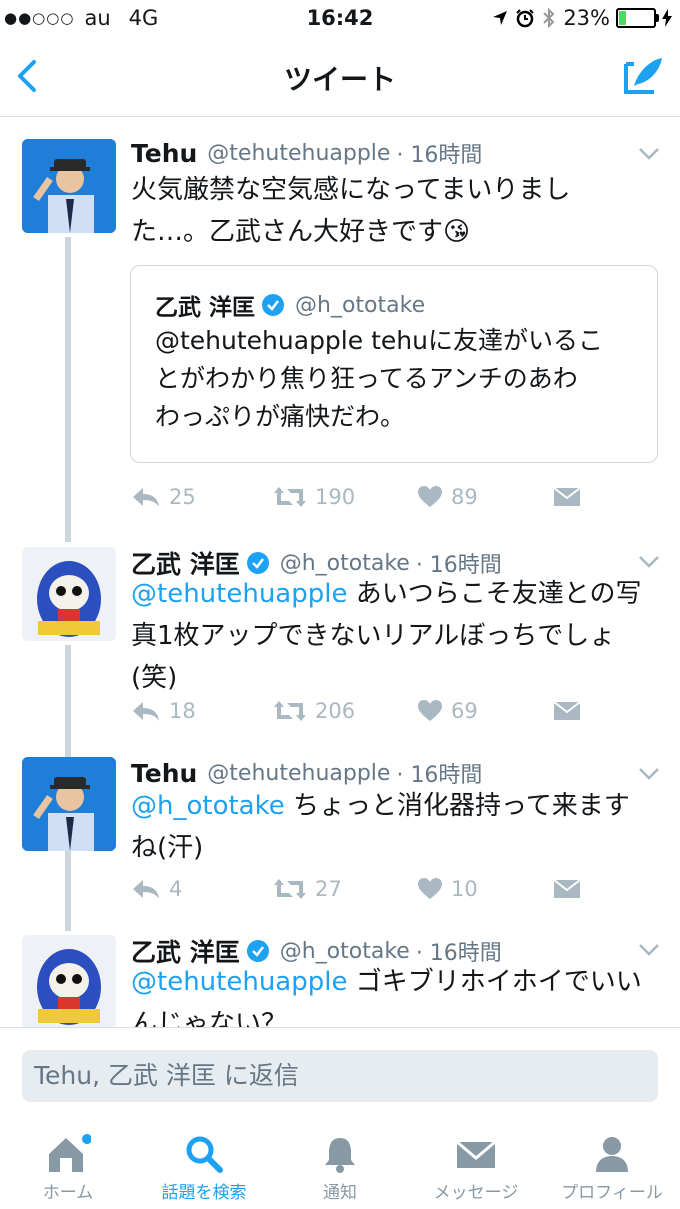  What do you see at coordinates (498, 594) in the screenshot?
I see `tweet-text-line: あいつらこそ友達との写` at bounding box center [498, 594].